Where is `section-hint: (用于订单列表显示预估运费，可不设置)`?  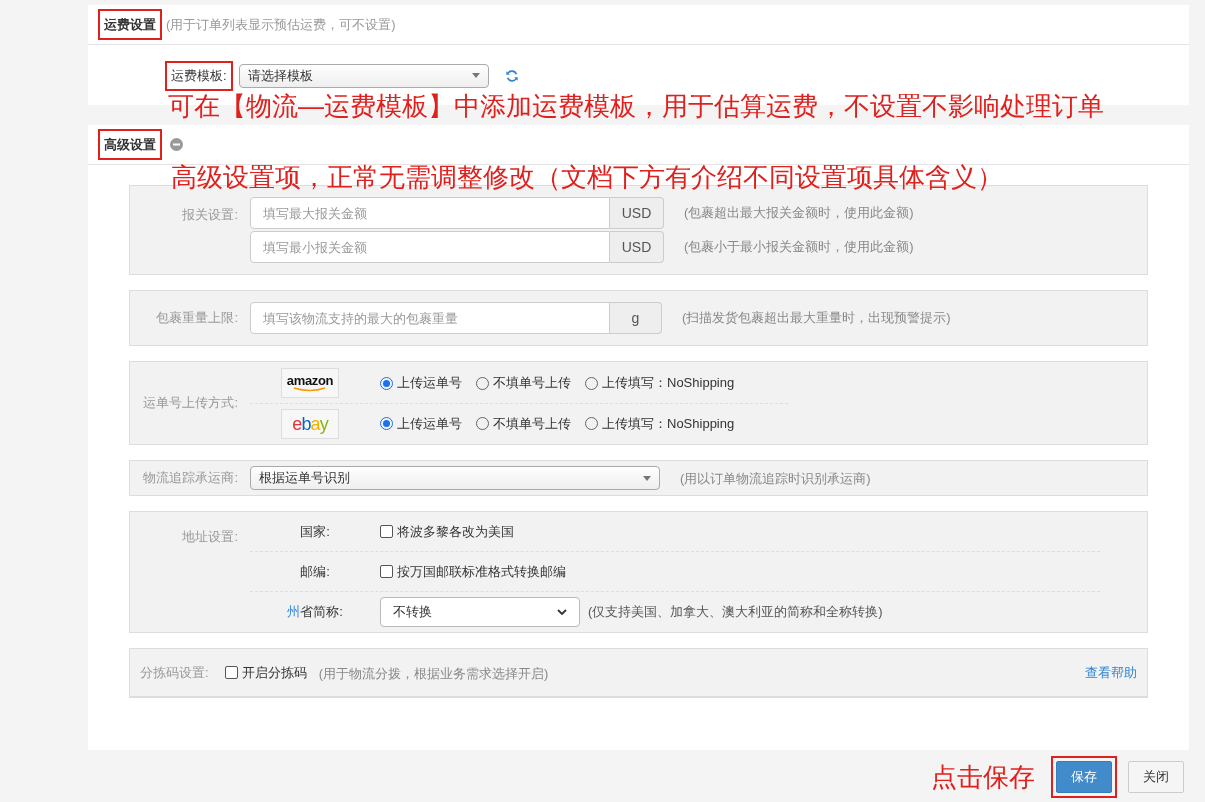 section-hint: (用于订单列表显示预估运费，可不设置) is located at coordinates (281, 24).